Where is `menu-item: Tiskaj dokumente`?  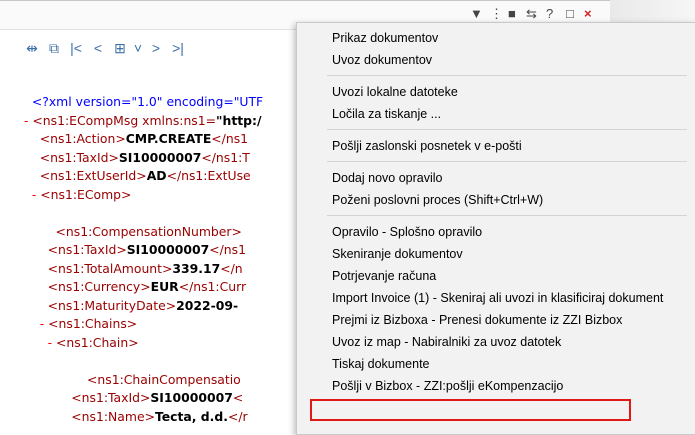 menu-item: Tiskaj dokumente is located at coordinates (496, 364).